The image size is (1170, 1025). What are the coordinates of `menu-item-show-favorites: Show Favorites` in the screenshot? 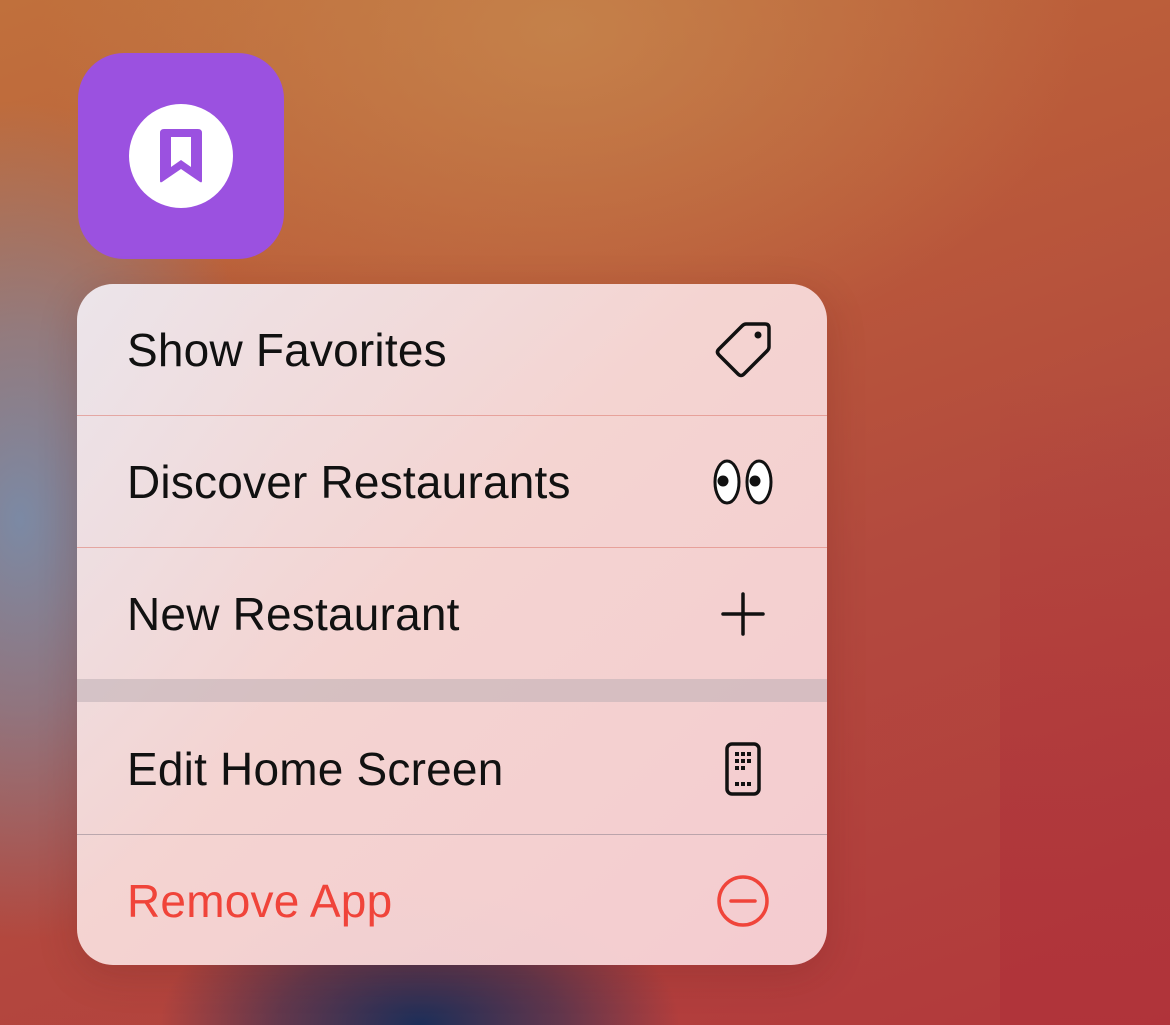 It's located at (452, 349).